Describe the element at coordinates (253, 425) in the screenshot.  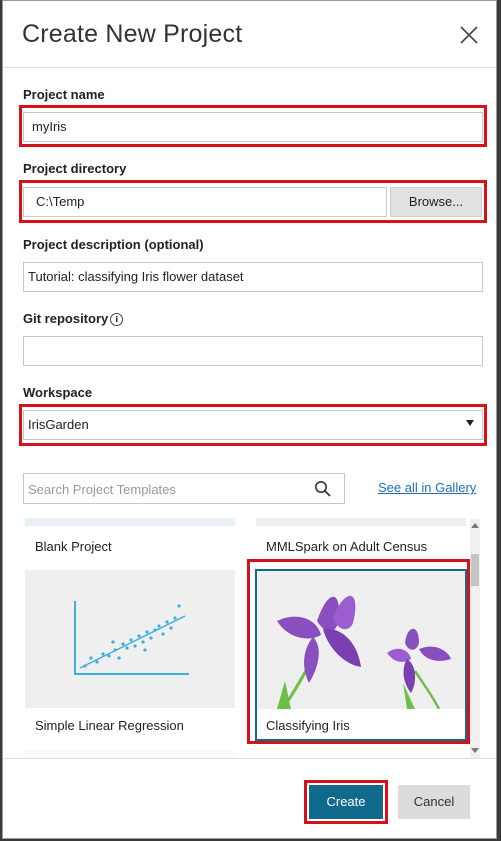
I see `workspace-select: IrisGarden` at that location.